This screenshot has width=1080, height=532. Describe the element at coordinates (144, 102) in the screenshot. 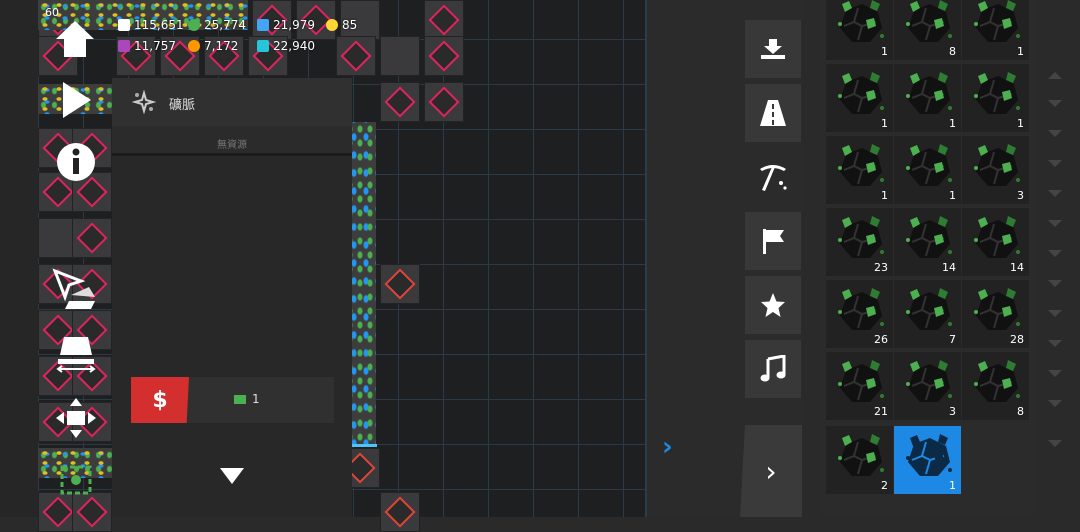

I see `ore-vein-icon` at that location.